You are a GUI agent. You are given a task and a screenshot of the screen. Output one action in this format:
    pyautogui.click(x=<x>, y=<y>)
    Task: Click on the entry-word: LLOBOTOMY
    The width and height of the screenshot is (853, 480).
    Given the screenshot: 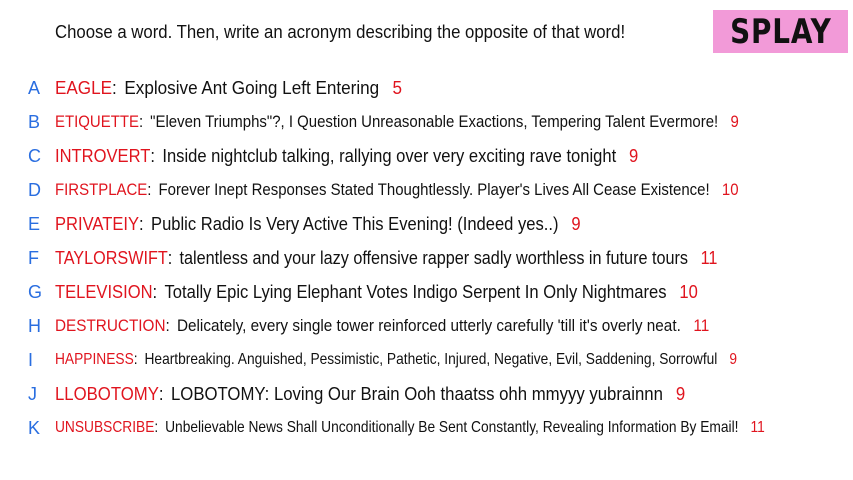 What is the action you would take?
    pyautogui.click(x=107, y=393)
    